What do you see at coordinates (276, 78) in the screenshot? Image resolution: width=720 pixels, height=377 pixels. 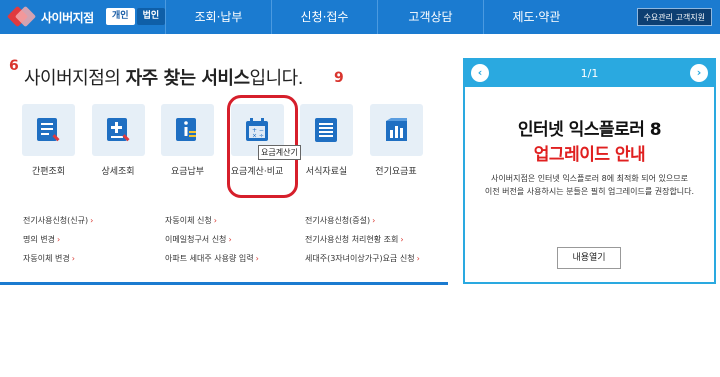 I see `headline-part-2: 입니다.` at bounding box center [276, 78].